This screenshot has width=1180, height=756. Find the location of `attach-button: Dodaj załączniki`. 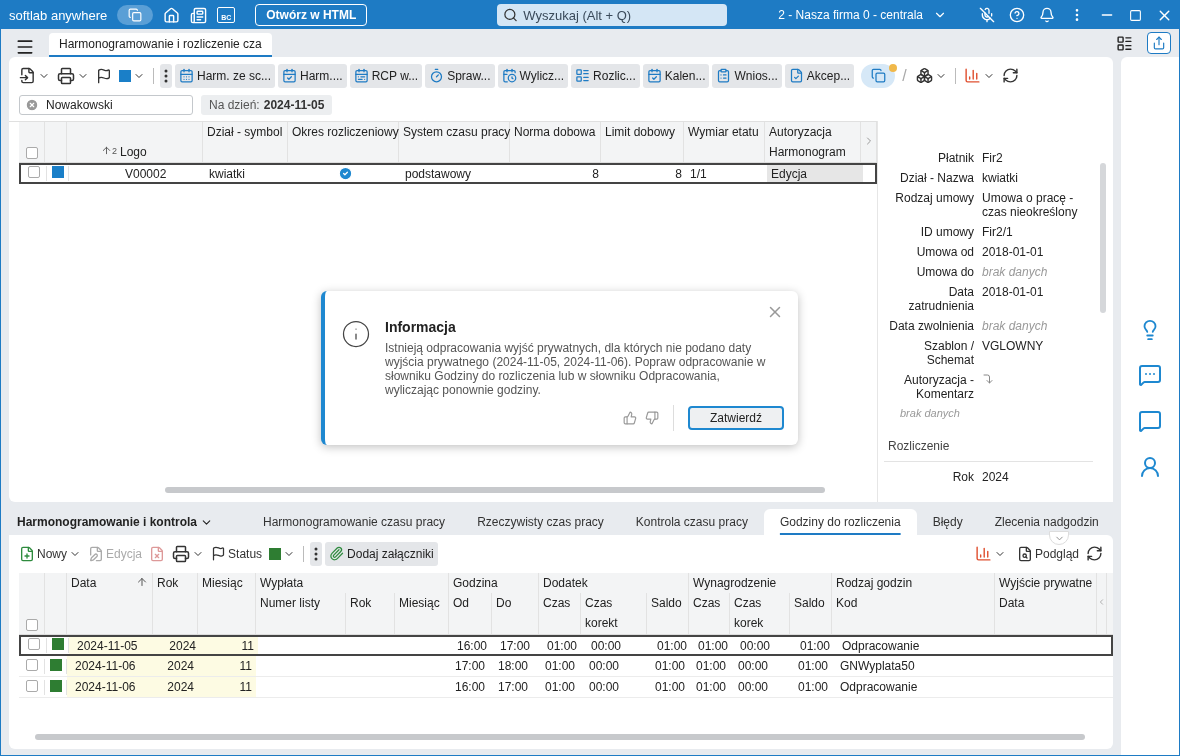

attach-button: Dodaj załączniki is located at coordinates (381, 553).